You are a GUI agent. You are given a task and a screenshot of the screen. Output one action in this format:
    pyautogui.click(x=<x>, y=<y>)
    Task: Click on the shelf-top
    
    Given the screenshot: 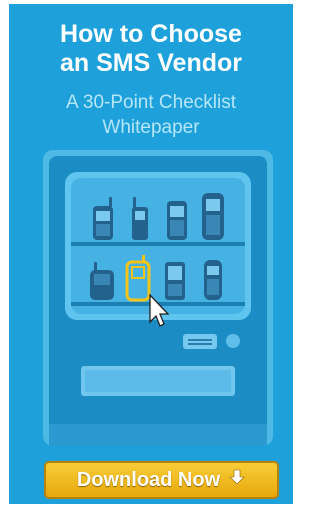 What is the action you would take?
    pyautogui.click(x=158, y=244)
    